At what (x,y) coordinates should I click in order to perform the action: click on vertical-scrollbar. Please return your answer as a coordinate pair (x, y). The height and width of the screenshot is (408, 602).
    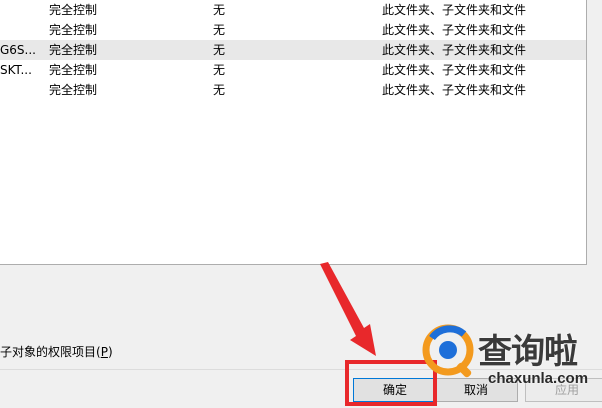
    Looking at the image, I should click on (595, 204).